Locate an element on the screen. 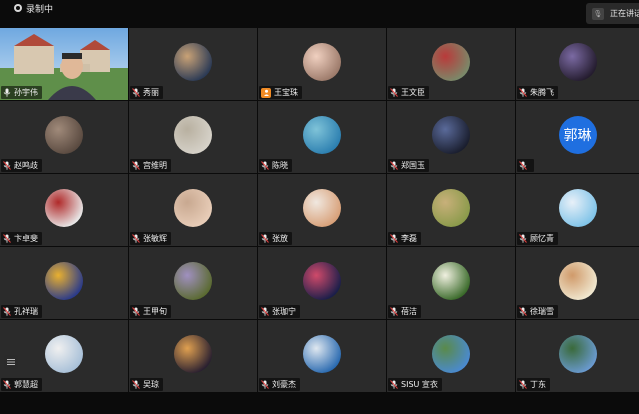 The width and height of the screenshot is (639, 414). participant-name: 丁东 is located at coordinates (538, 384).